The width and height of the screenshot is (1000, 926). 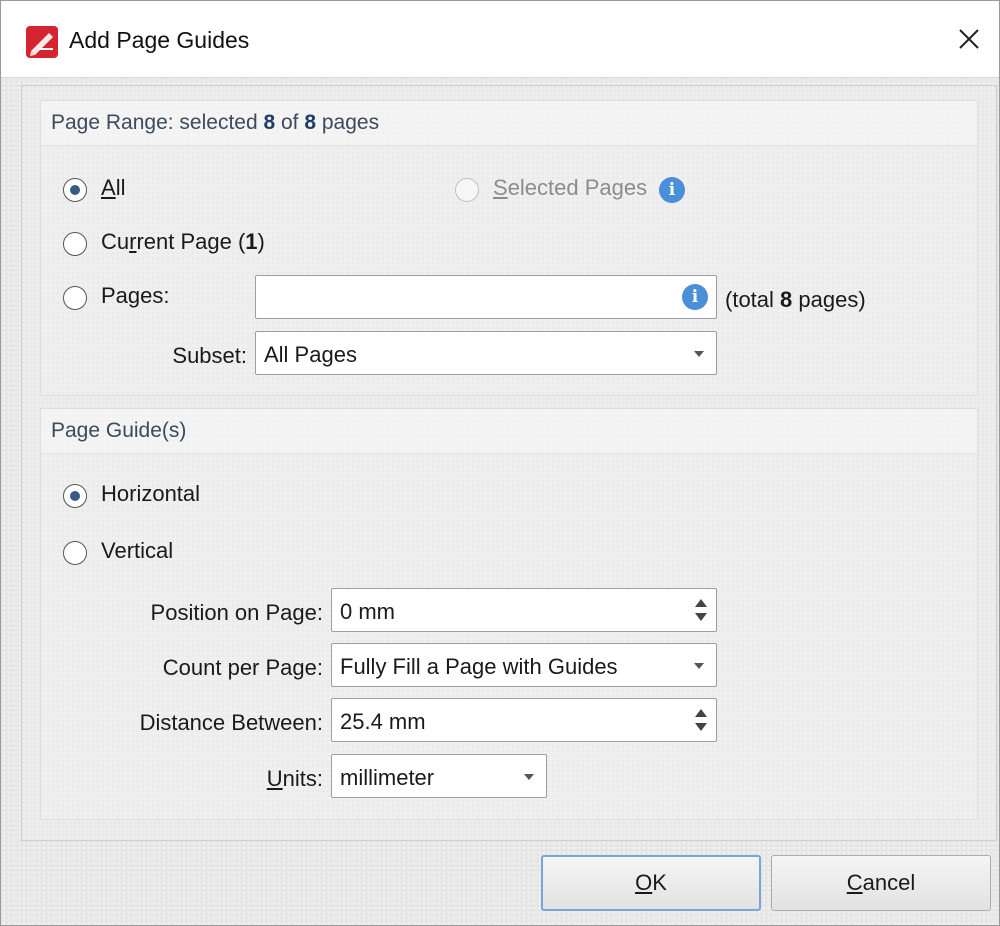 What do you see at coordinates (651, 883) in the screenshot?
I see `ok-button: OK` at bounding box center [651, 883].